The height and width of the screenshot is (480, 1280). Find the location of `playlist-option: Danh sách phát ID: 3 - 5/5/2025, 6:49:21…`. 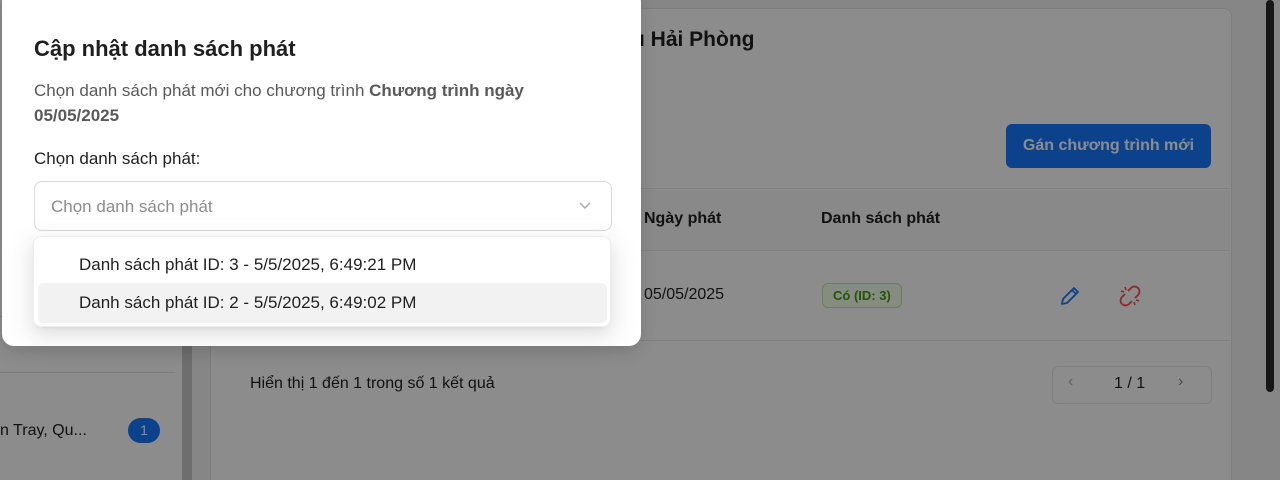

playlist-option: Danh sách phát ID: 3 - 5/5/2025, 6:49:21… is located at coordinates (322, 265).